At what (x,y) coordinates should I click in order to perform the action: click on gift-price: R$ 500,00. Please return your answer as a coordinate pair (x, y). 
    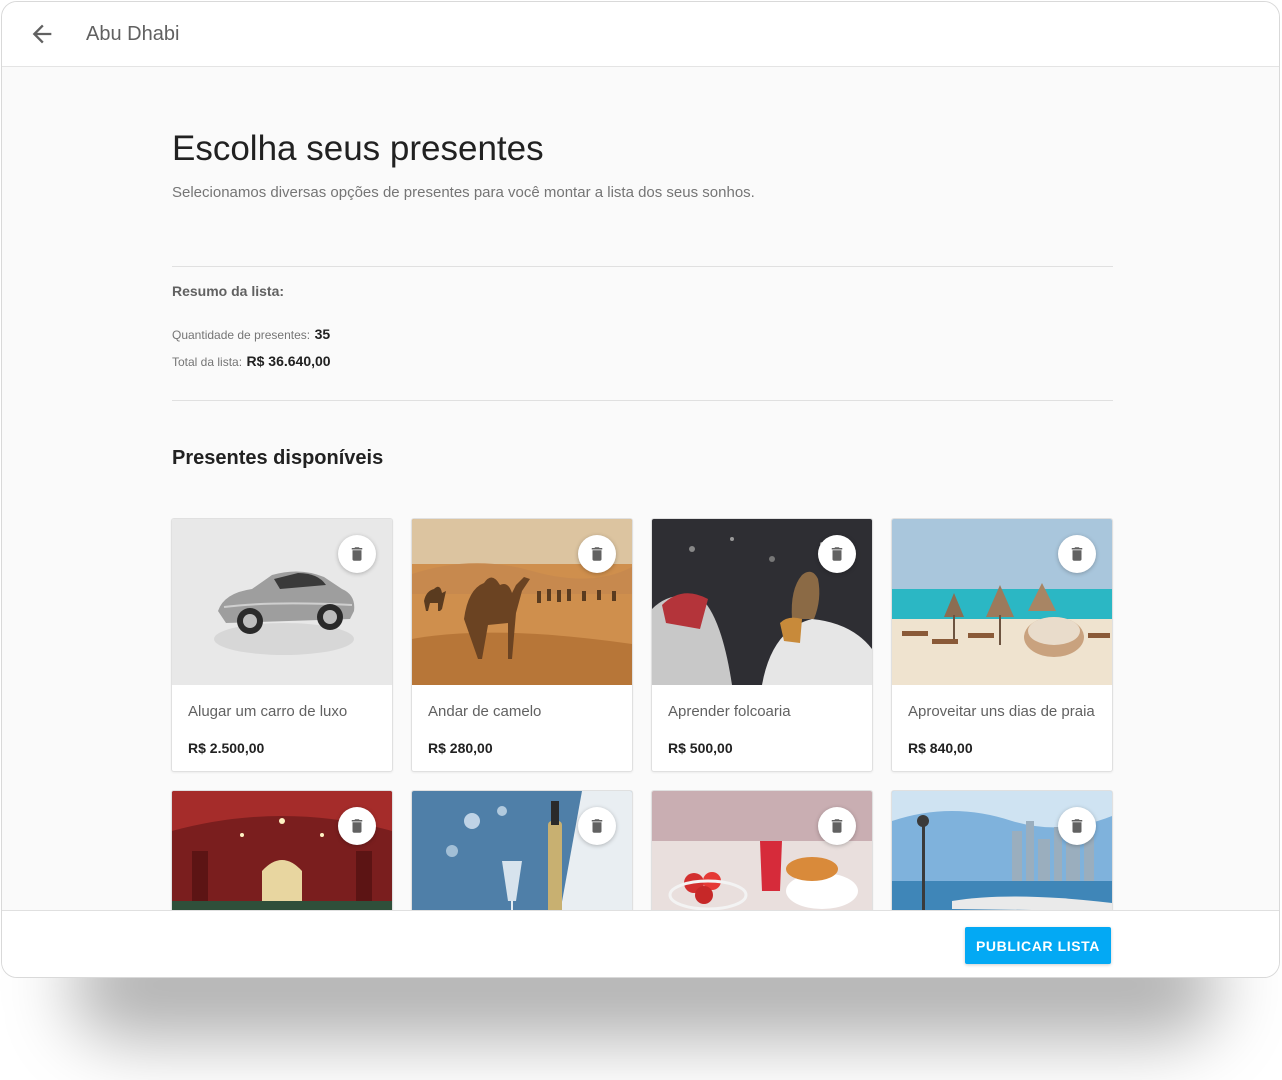
    Looking at the image, I should click on (700, 748).